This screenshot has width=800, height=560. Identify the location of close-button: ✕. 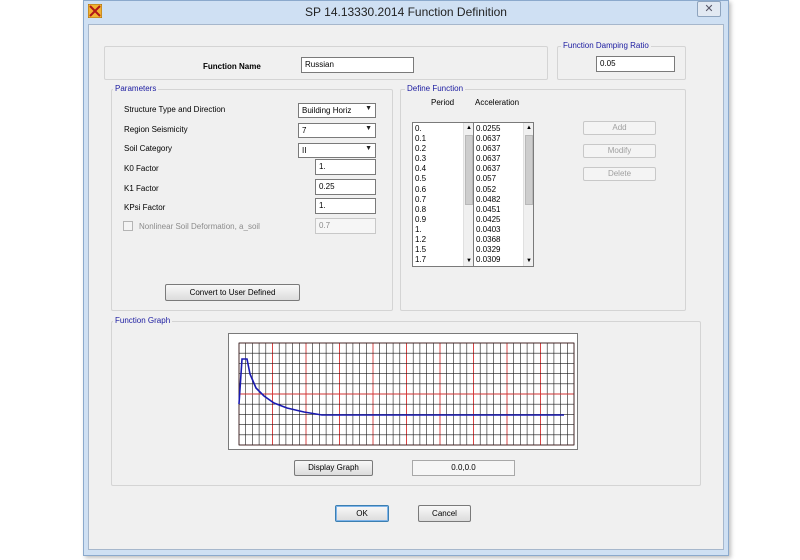
(709, 9).